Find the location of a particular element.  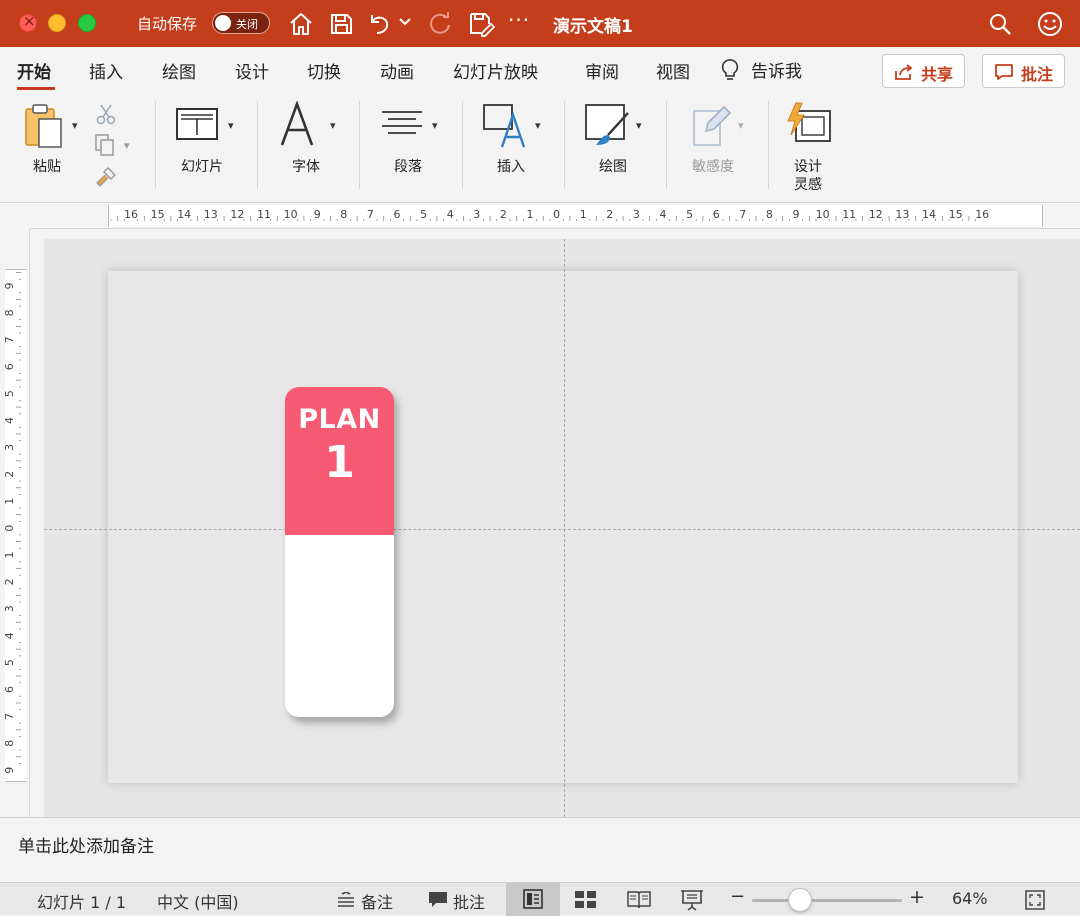

window-maximize-button is located at coordinates (87, 23).